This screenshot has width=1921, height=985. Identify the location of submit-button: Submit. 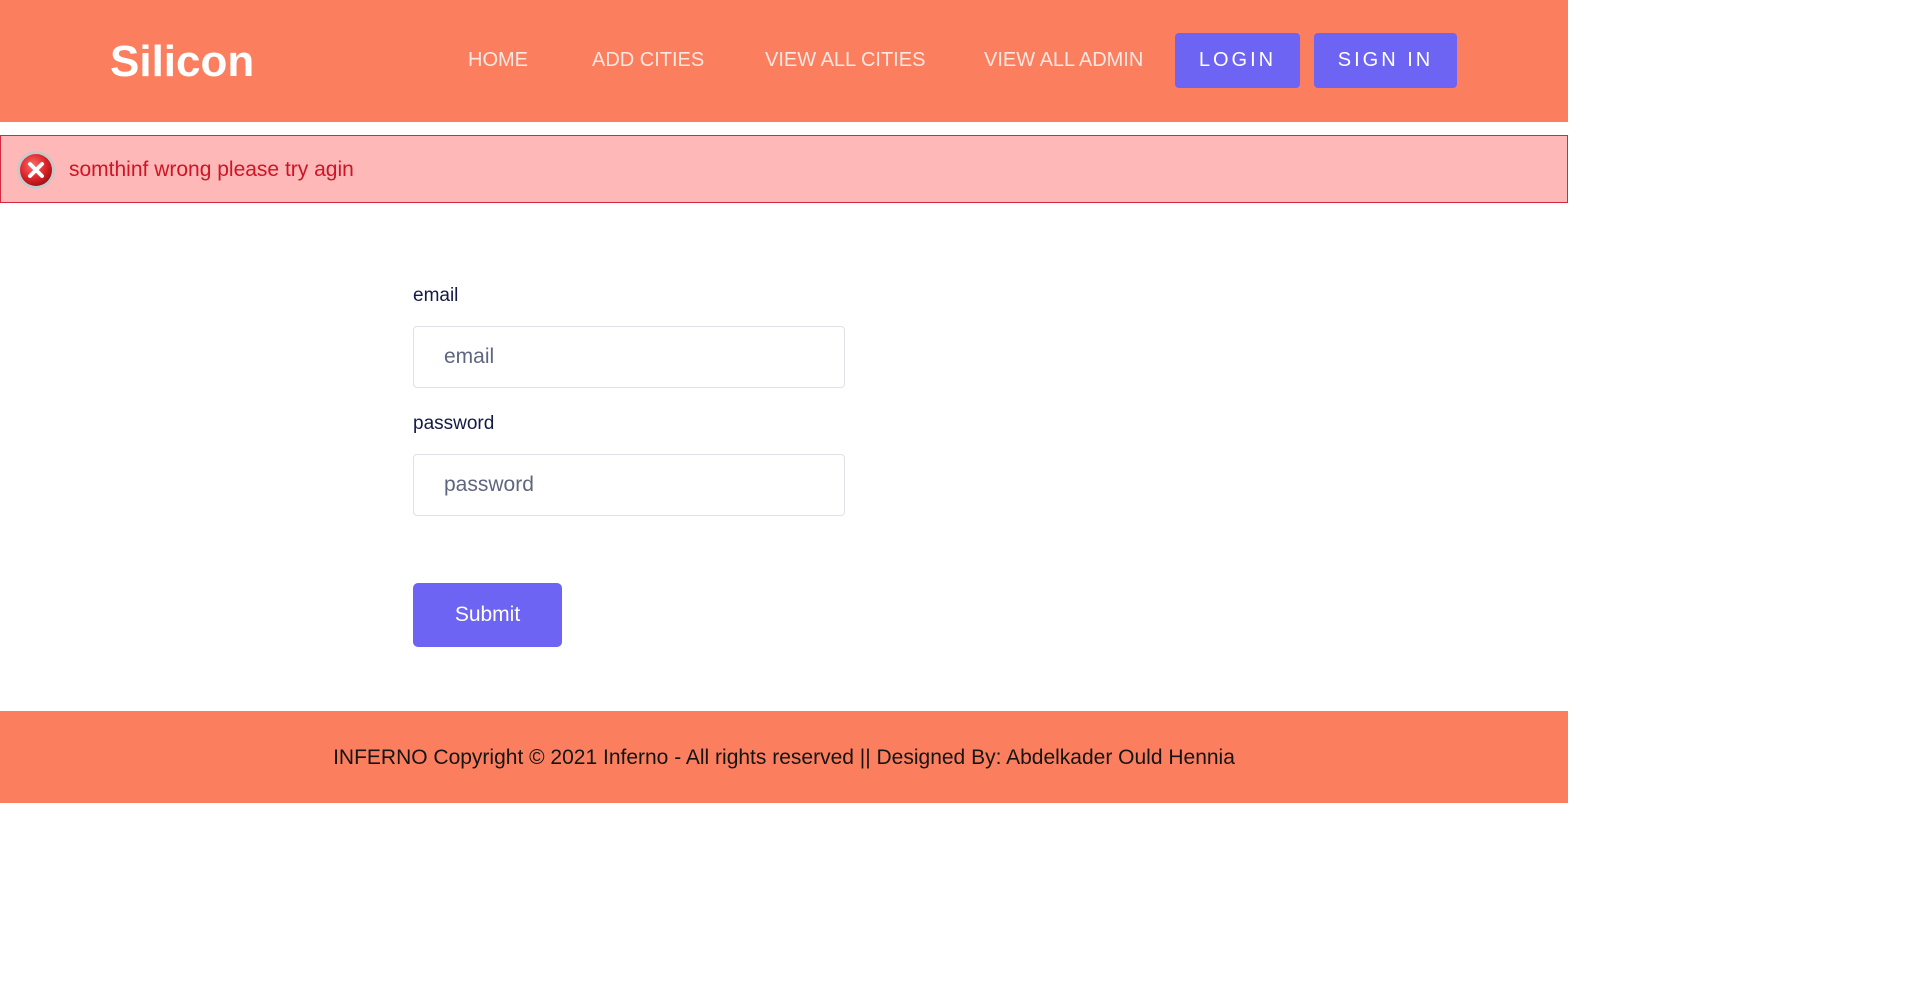
(487, 615).